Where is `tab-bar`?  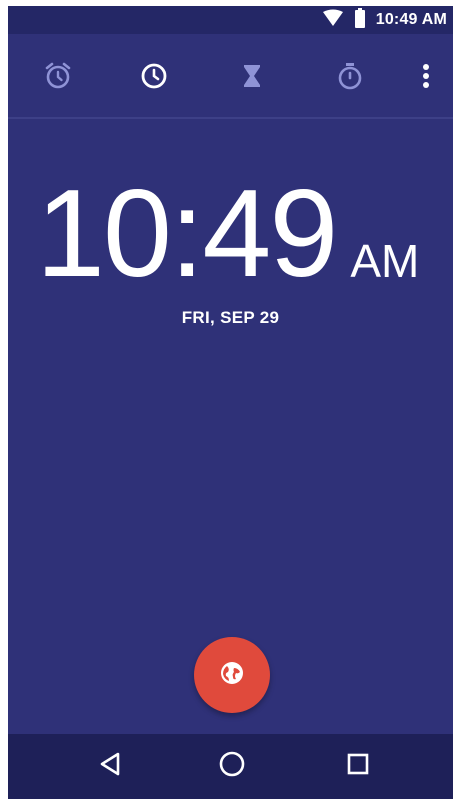 tab-bar is located at coordinates (230, 76).